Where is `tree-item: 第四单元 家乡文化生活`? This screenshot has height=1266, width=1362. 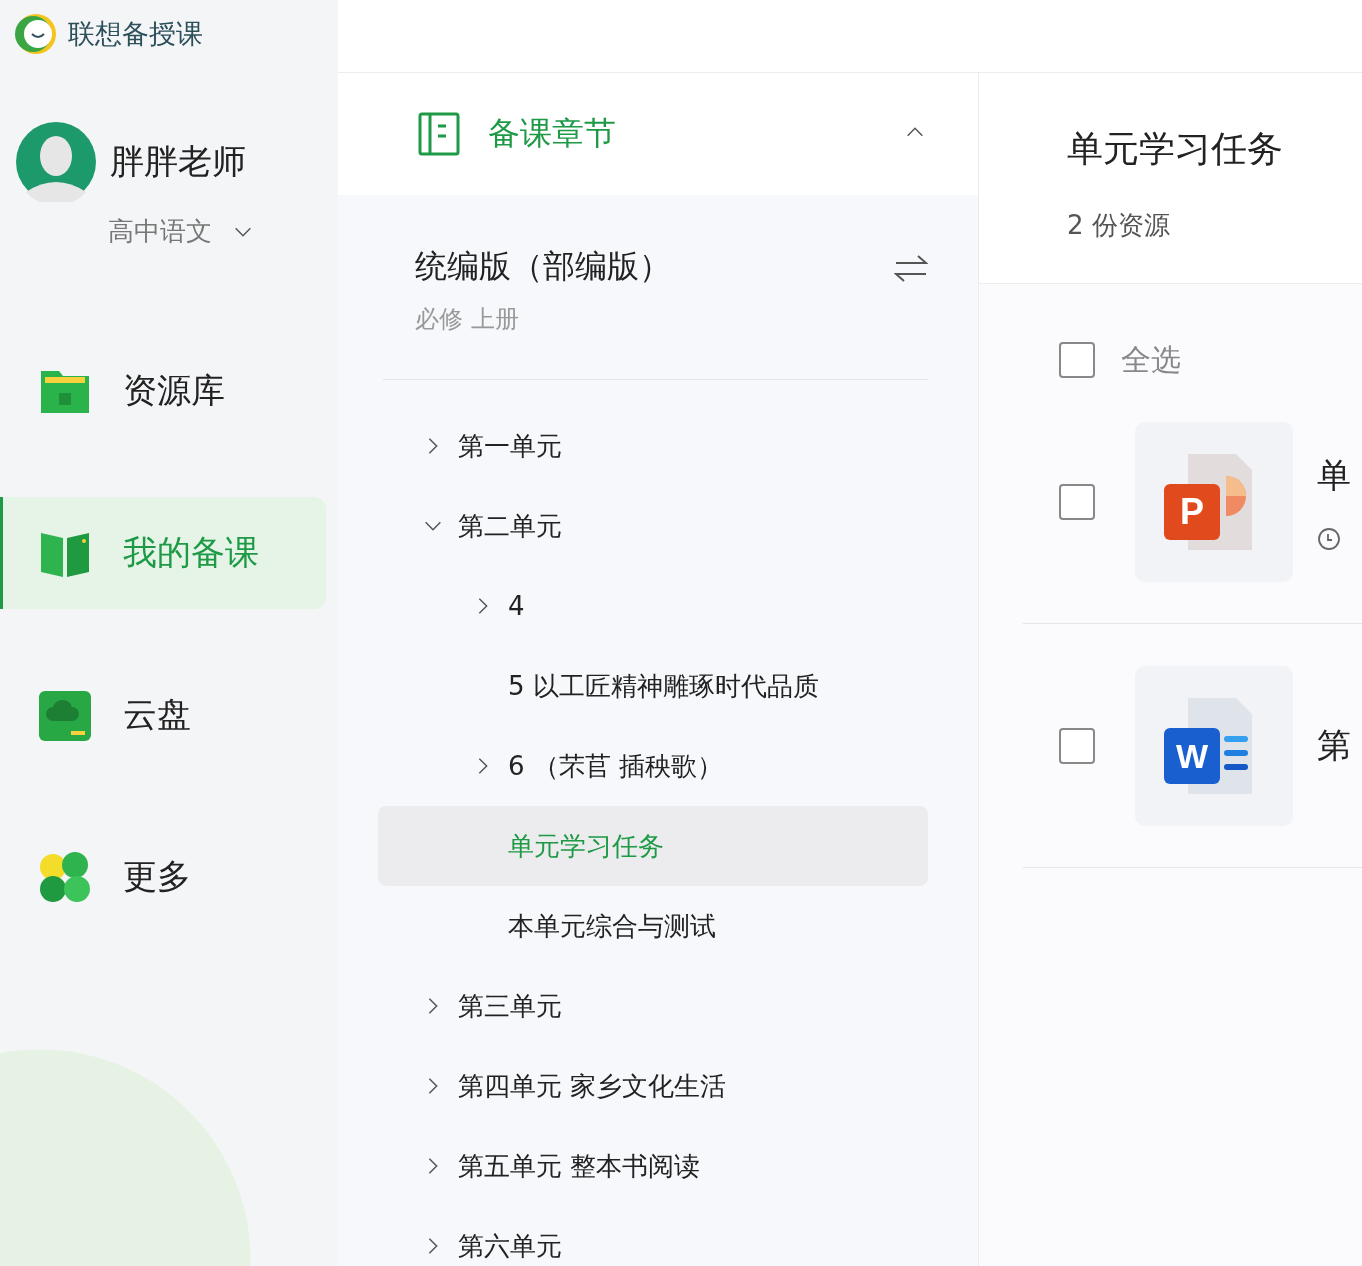 tree-item: 第四单元 家乡文化生活 is located at coordinates (653, 1086).